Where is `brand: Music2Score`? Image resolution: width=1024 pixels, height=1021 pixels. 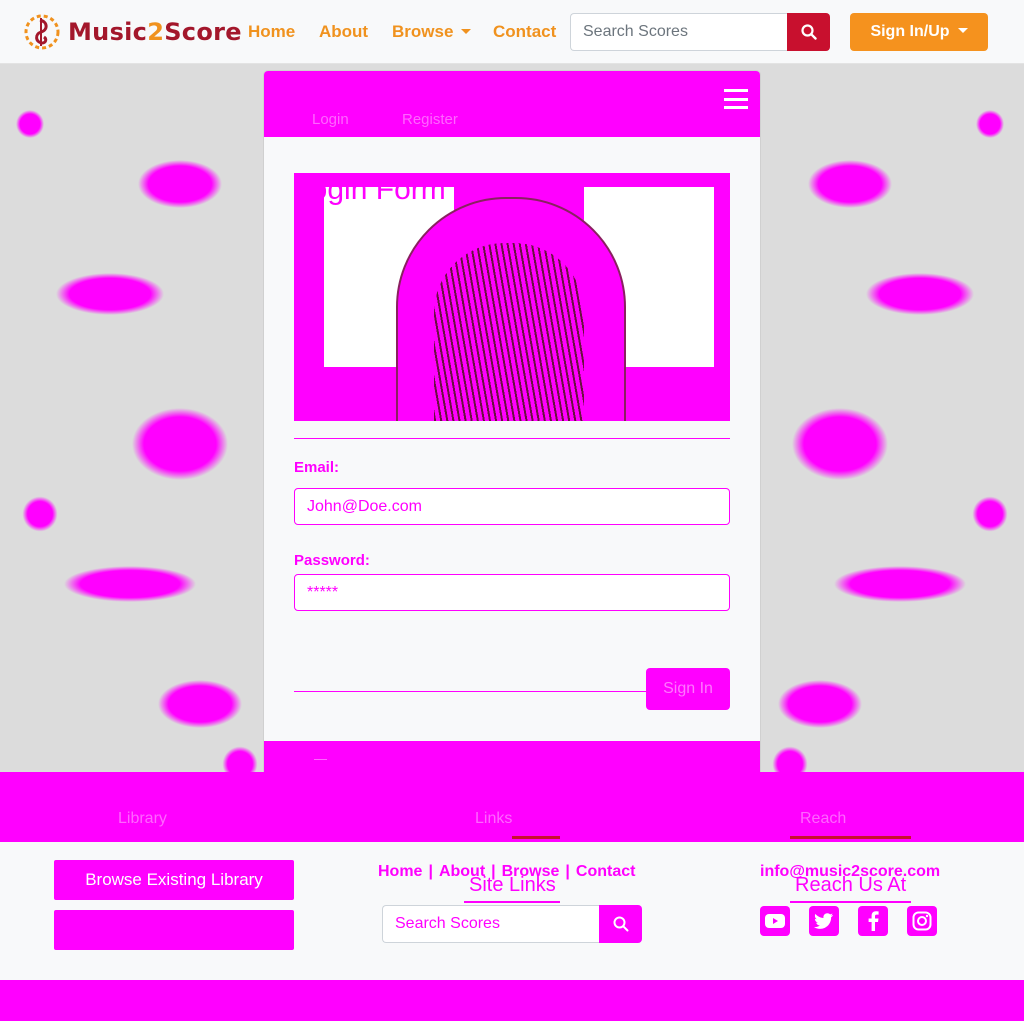 brand: Music2Score is located at coordinates (132, 32).